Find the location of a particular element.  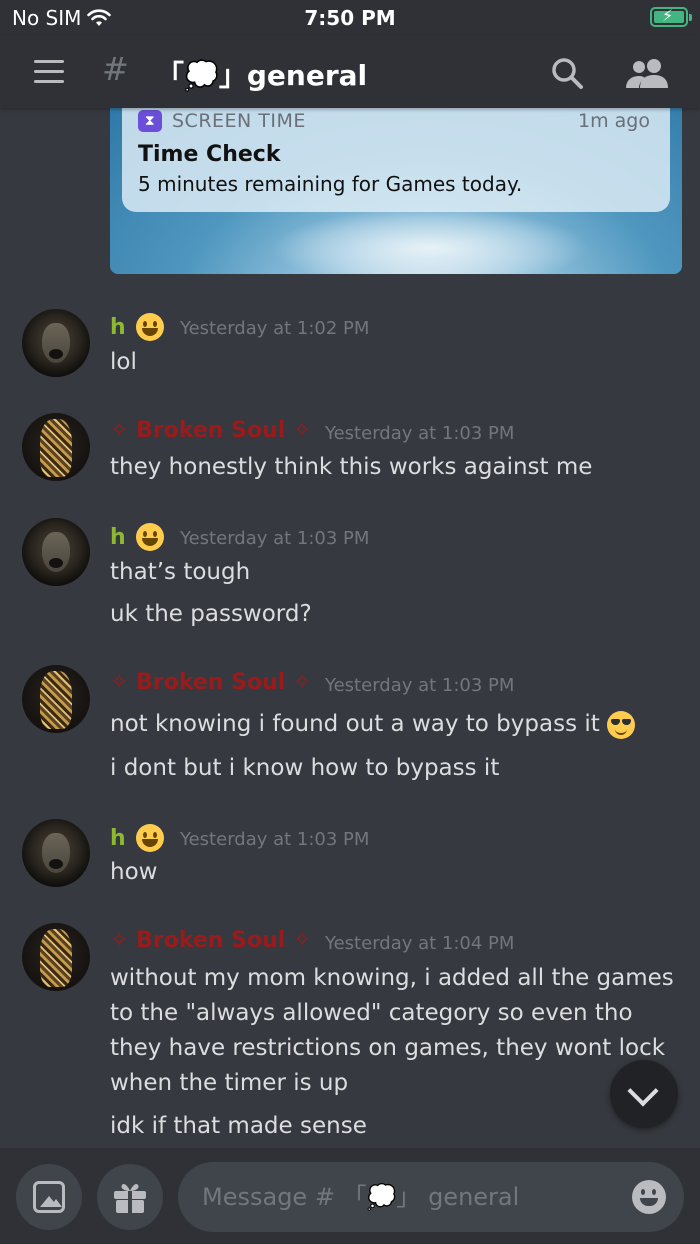

gift-icon is located at coordinates (130, 1198).